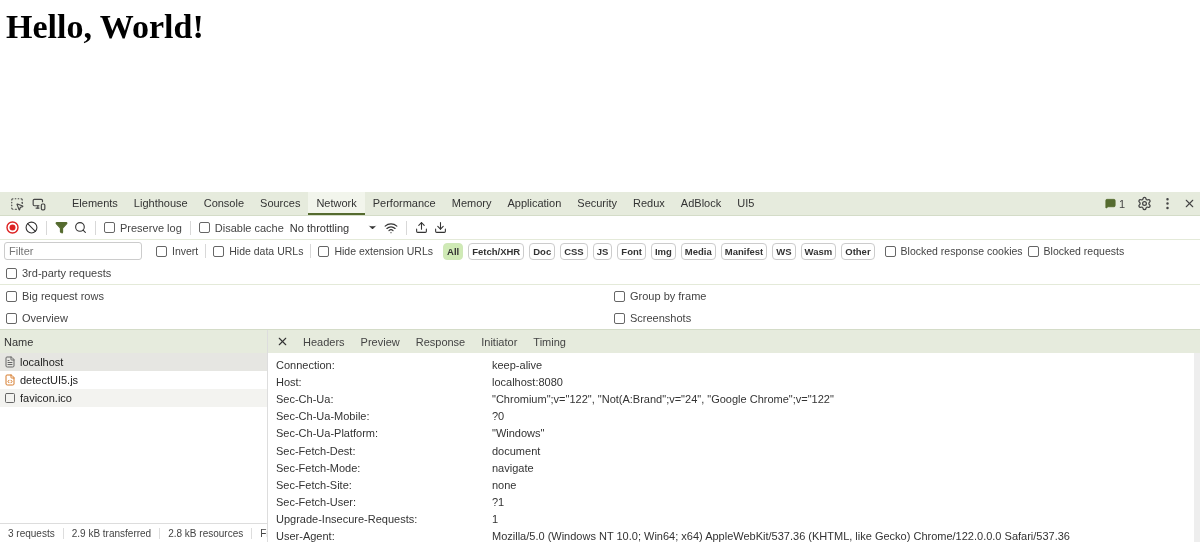 This screenshot has width=1200, height=542. What do you see at coordinates (160, 203) in the screenshot?
I see `panel-tab: Lighthouse` at bounding box center [160, 203].